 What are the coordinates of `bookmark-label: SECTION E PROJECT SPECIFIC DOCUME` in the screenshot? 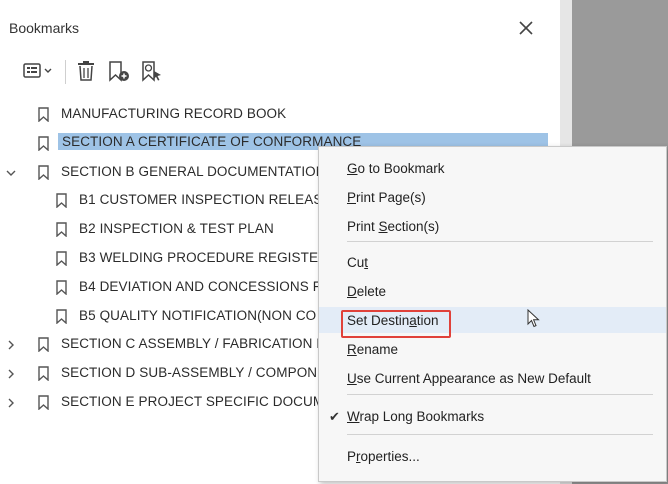 It's located at (197, 401).